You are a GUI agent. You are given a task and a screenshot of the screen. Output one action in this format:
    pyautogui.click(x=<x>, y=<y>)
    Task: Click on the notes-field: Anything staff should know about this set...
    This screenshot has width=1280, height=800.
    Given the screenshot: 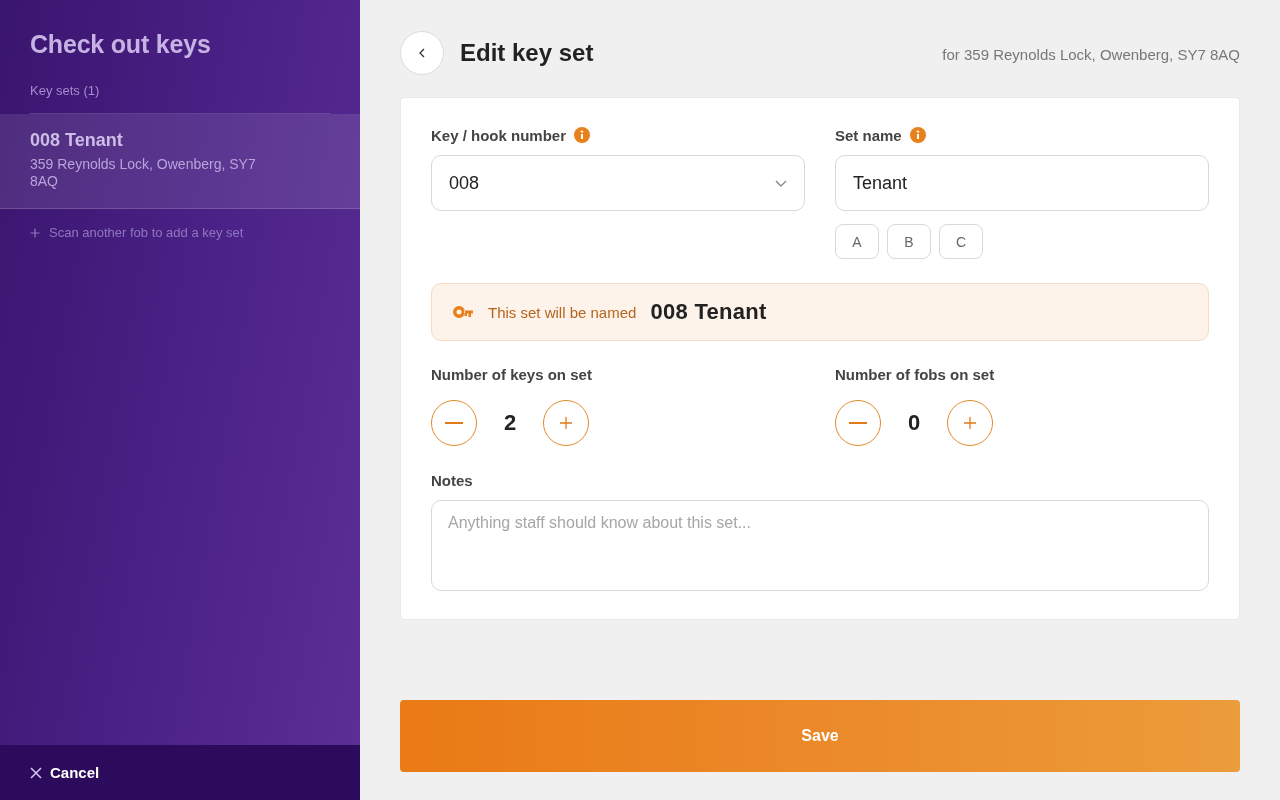 What is the action you would take?
    pyautogui.click(x=820, y=545)
    